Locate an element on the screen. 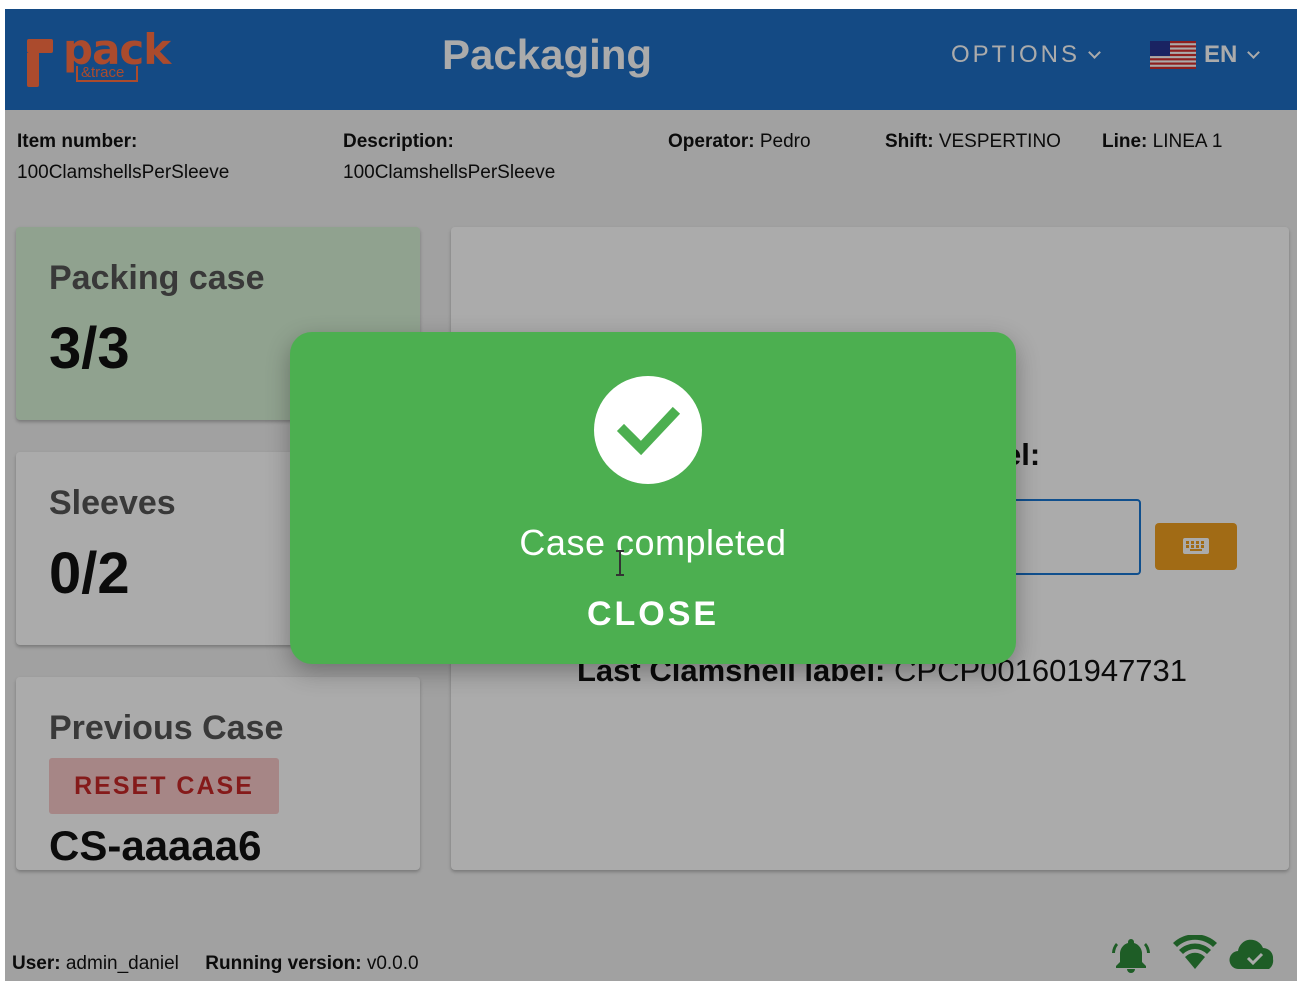 This screenshot has width=1302, height=981. check-circle-icon is located at coordinates (648, 430).